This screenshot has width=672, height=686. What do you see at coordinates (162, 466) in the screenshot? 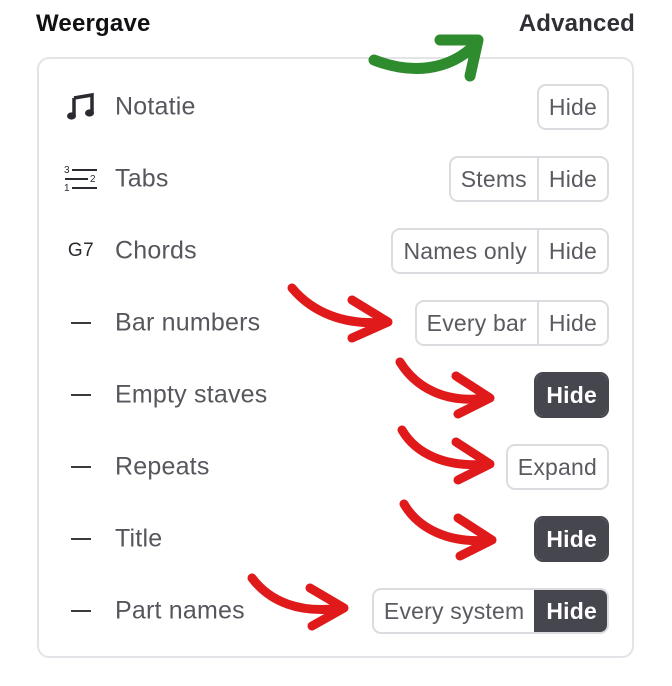
I see `row-label: Repeats` at bounding box center [162, 466].